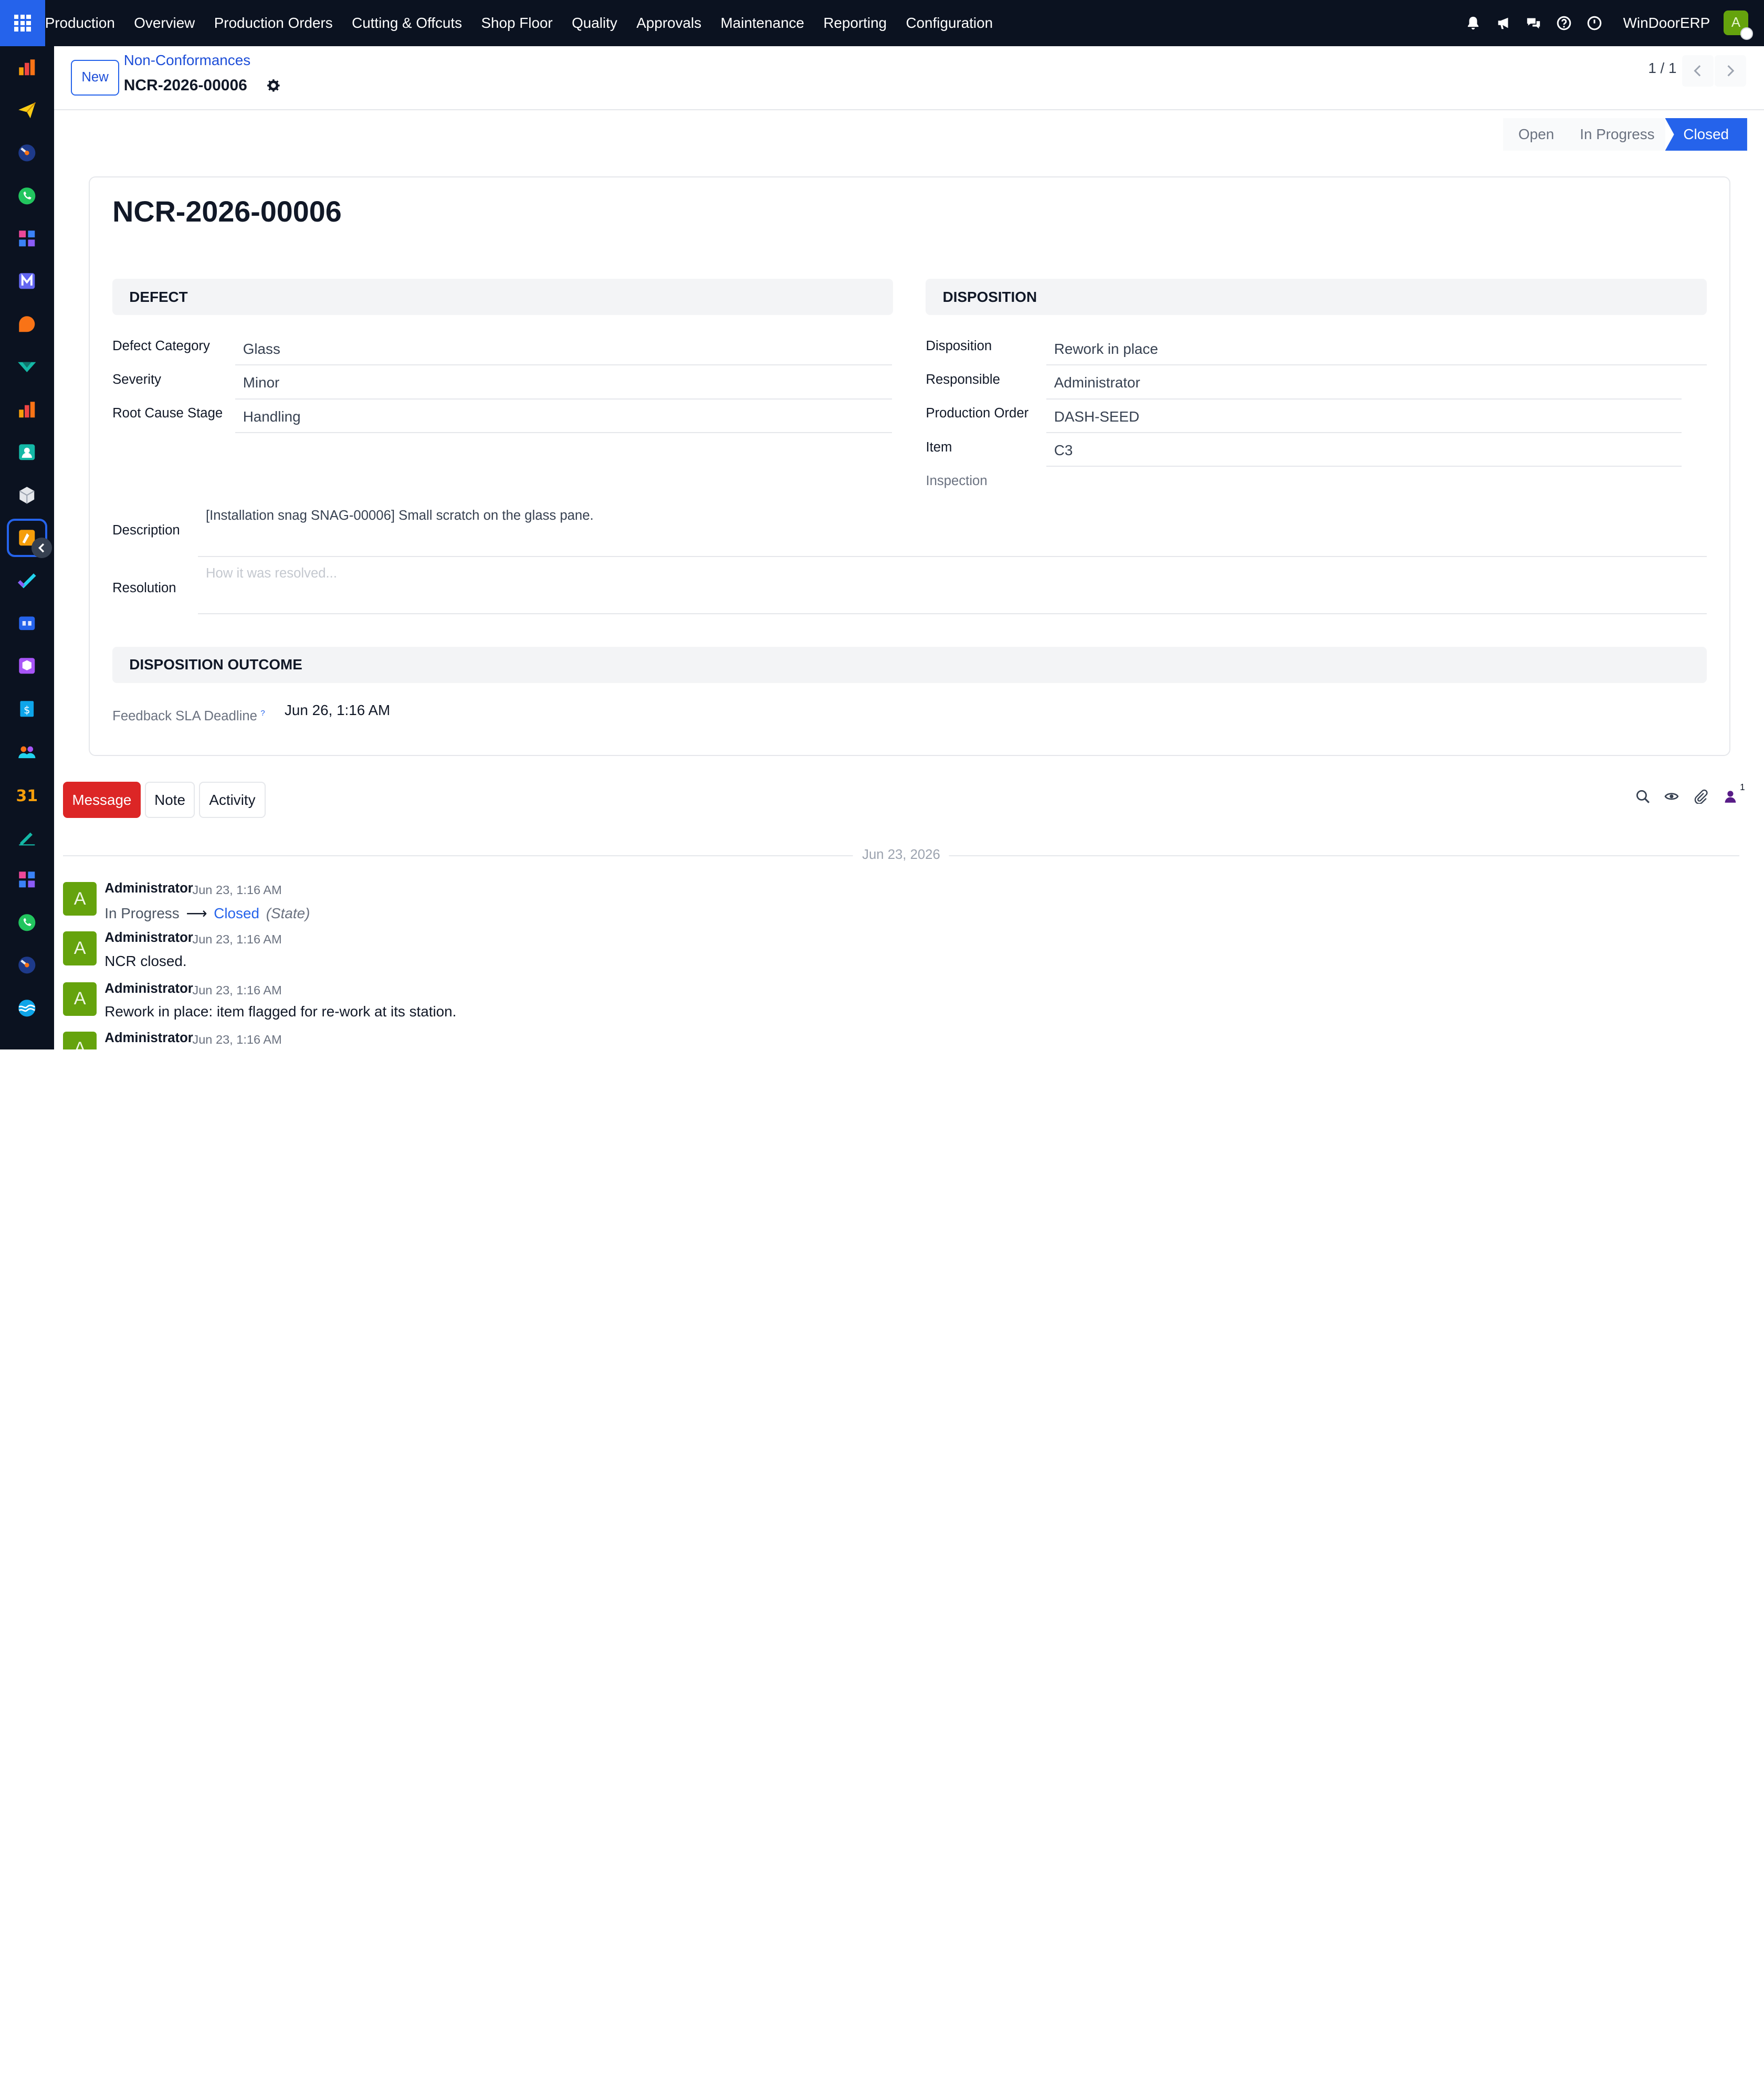  What do you see at coordinates (27, 323) in the screenshot?
I see `live-chat-icon` at bounding box center [27, 323].